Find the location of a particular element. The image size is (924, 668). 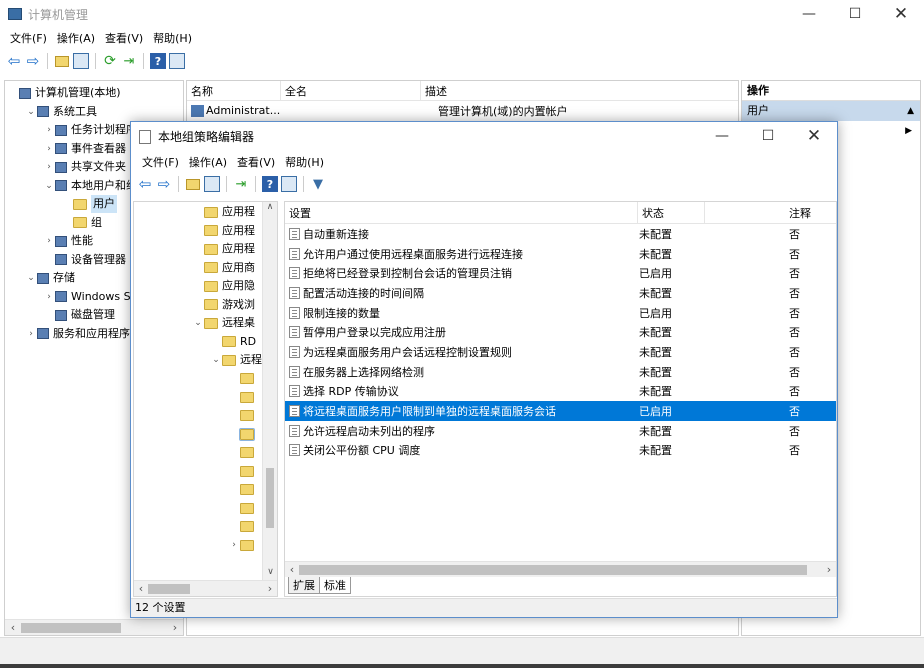

gpedit-tree-vscrollbar: ∧ ∨ is located at coordinates (269, 391).